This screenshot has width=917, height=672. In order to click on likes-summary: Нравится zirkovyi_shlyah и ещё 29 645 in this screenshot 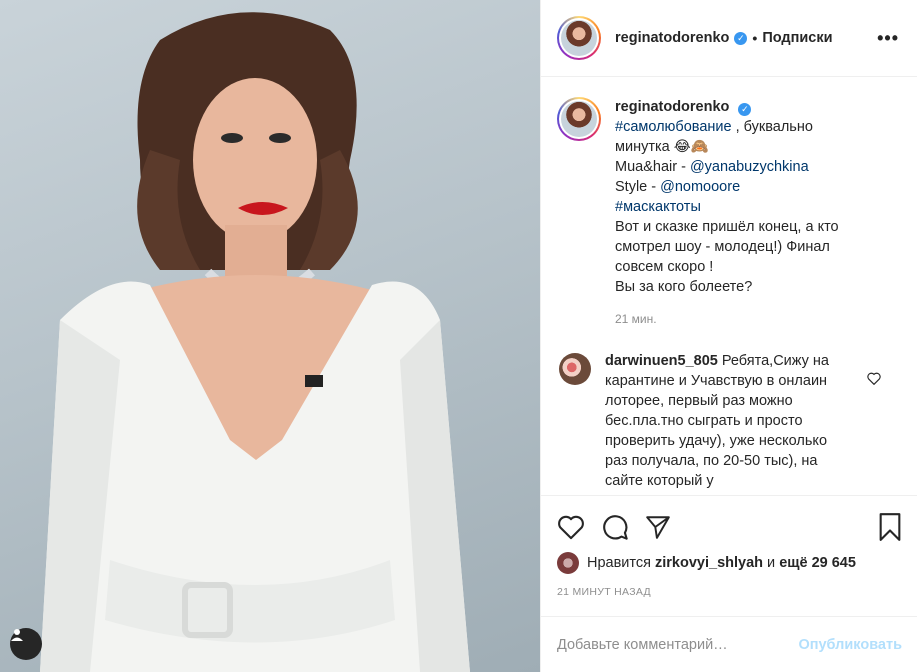, I will do `click(729, 563)`.